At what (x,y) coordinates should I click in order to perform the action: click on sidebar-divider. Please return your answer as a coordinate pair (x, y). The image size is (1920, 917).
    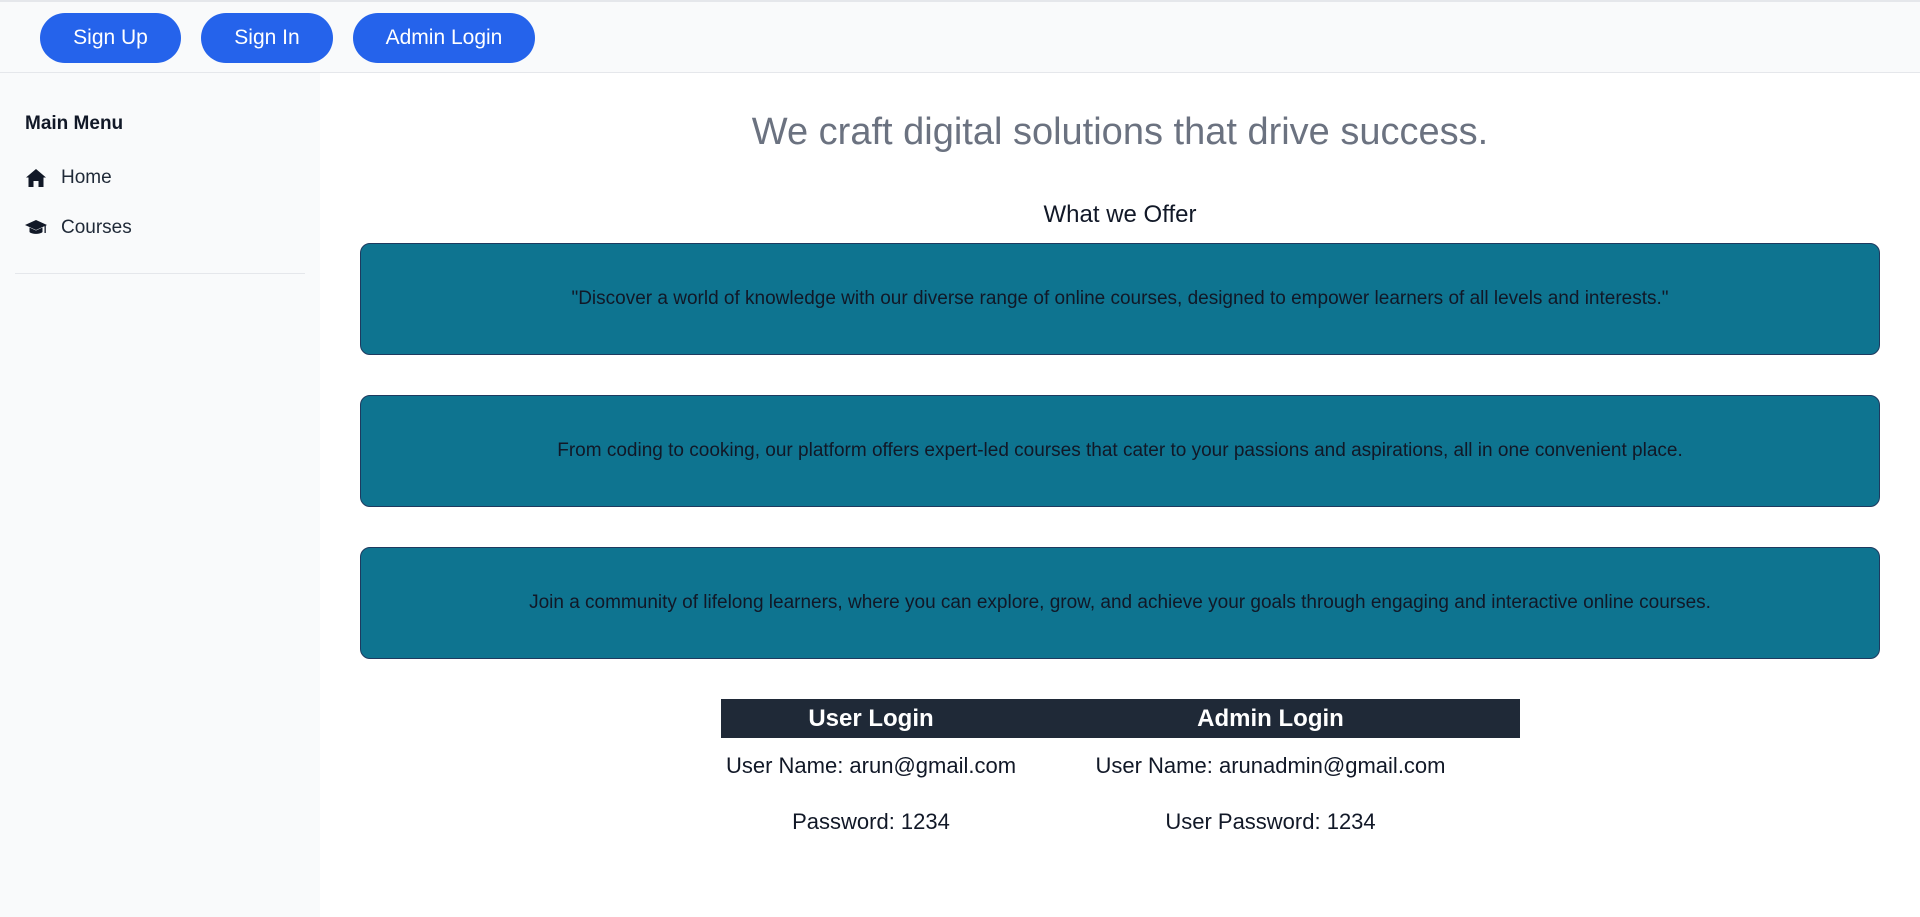
    Looking at the image, I should click on (160, 273).